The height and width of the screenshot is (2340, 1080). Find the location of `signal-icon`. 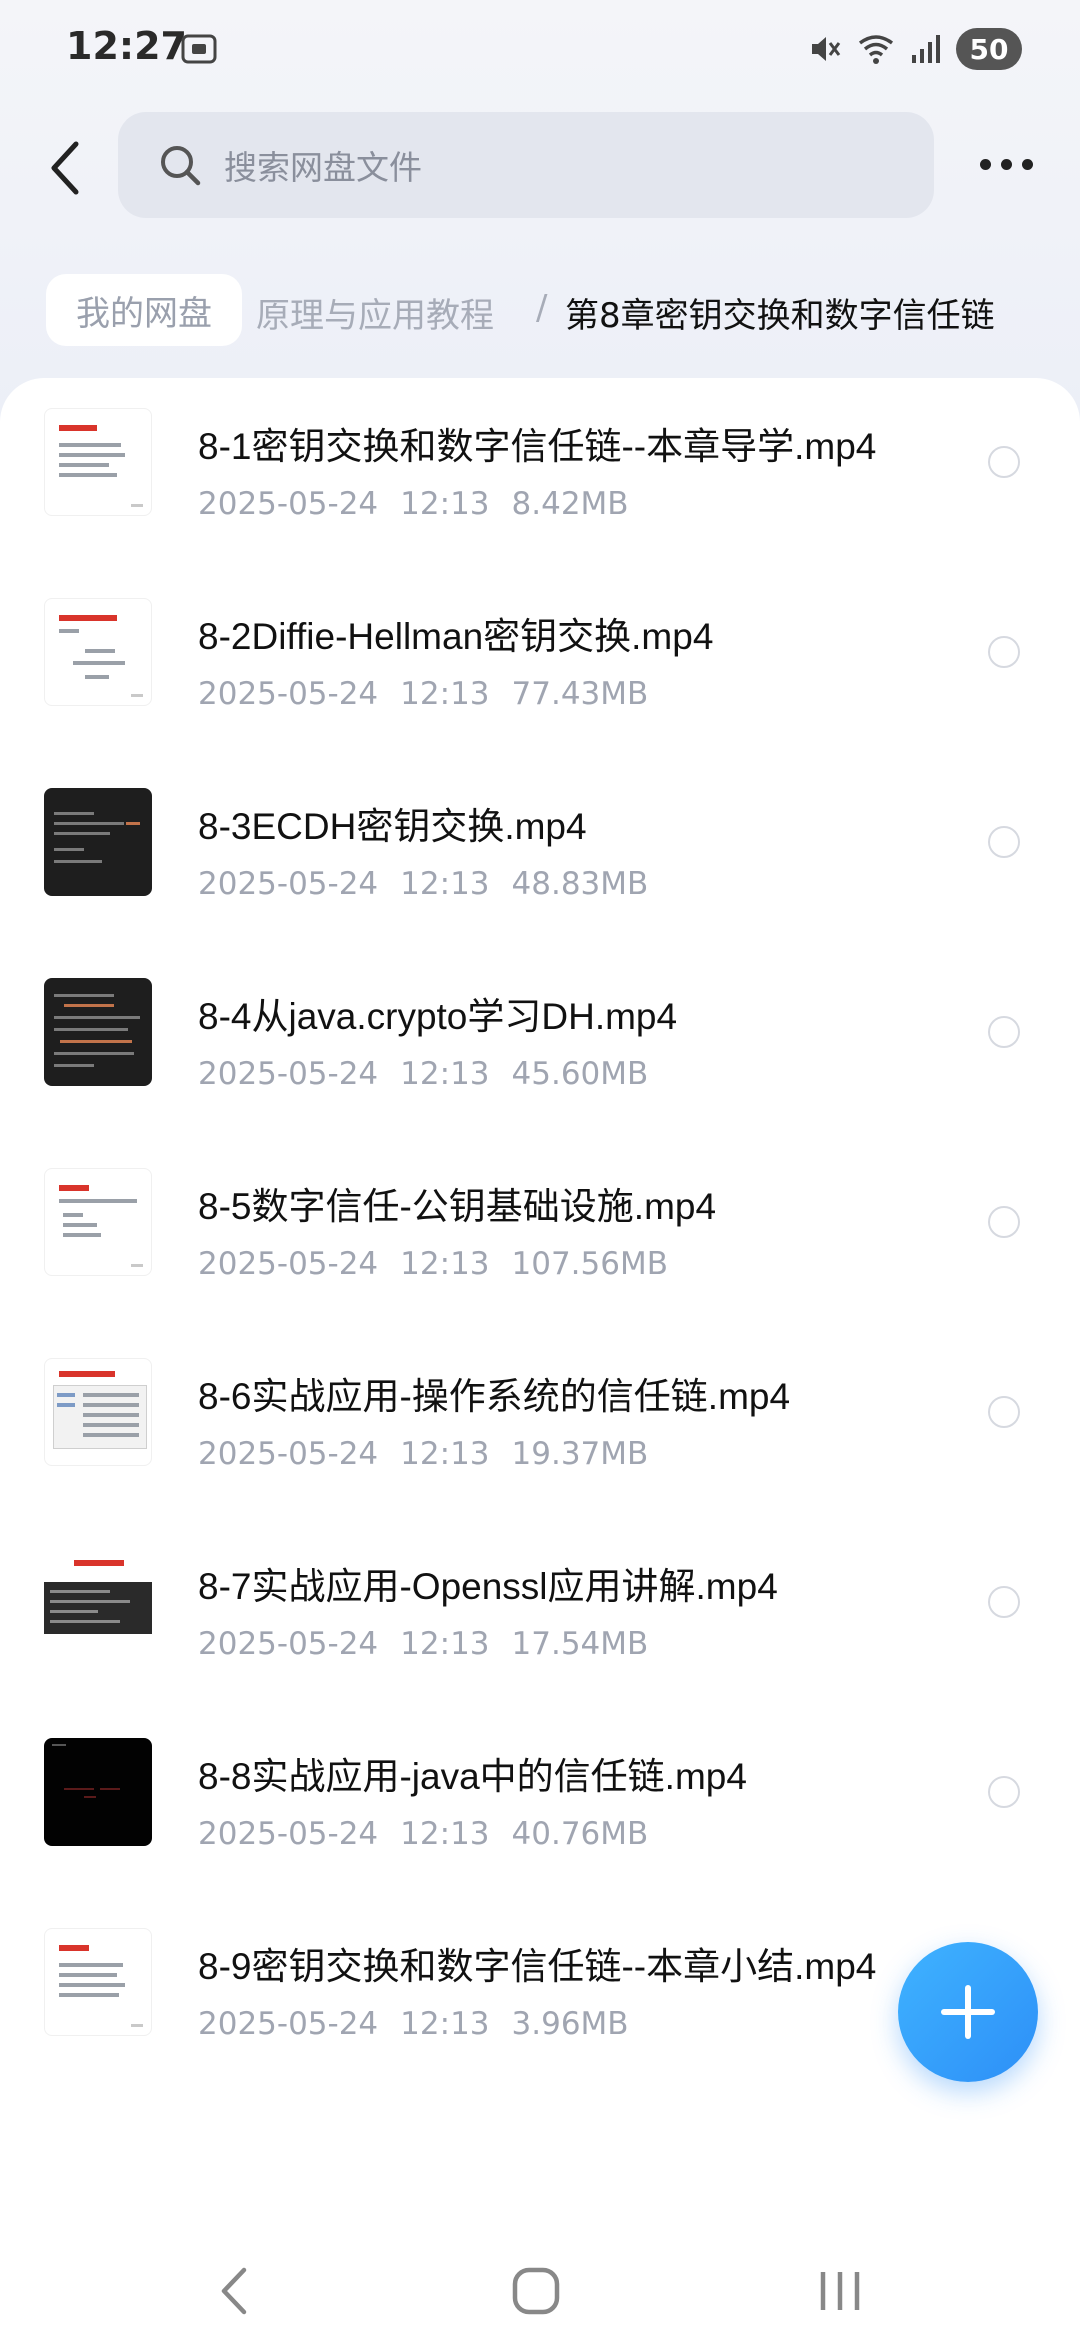

signal-icon is located at coordinates (926, 49).